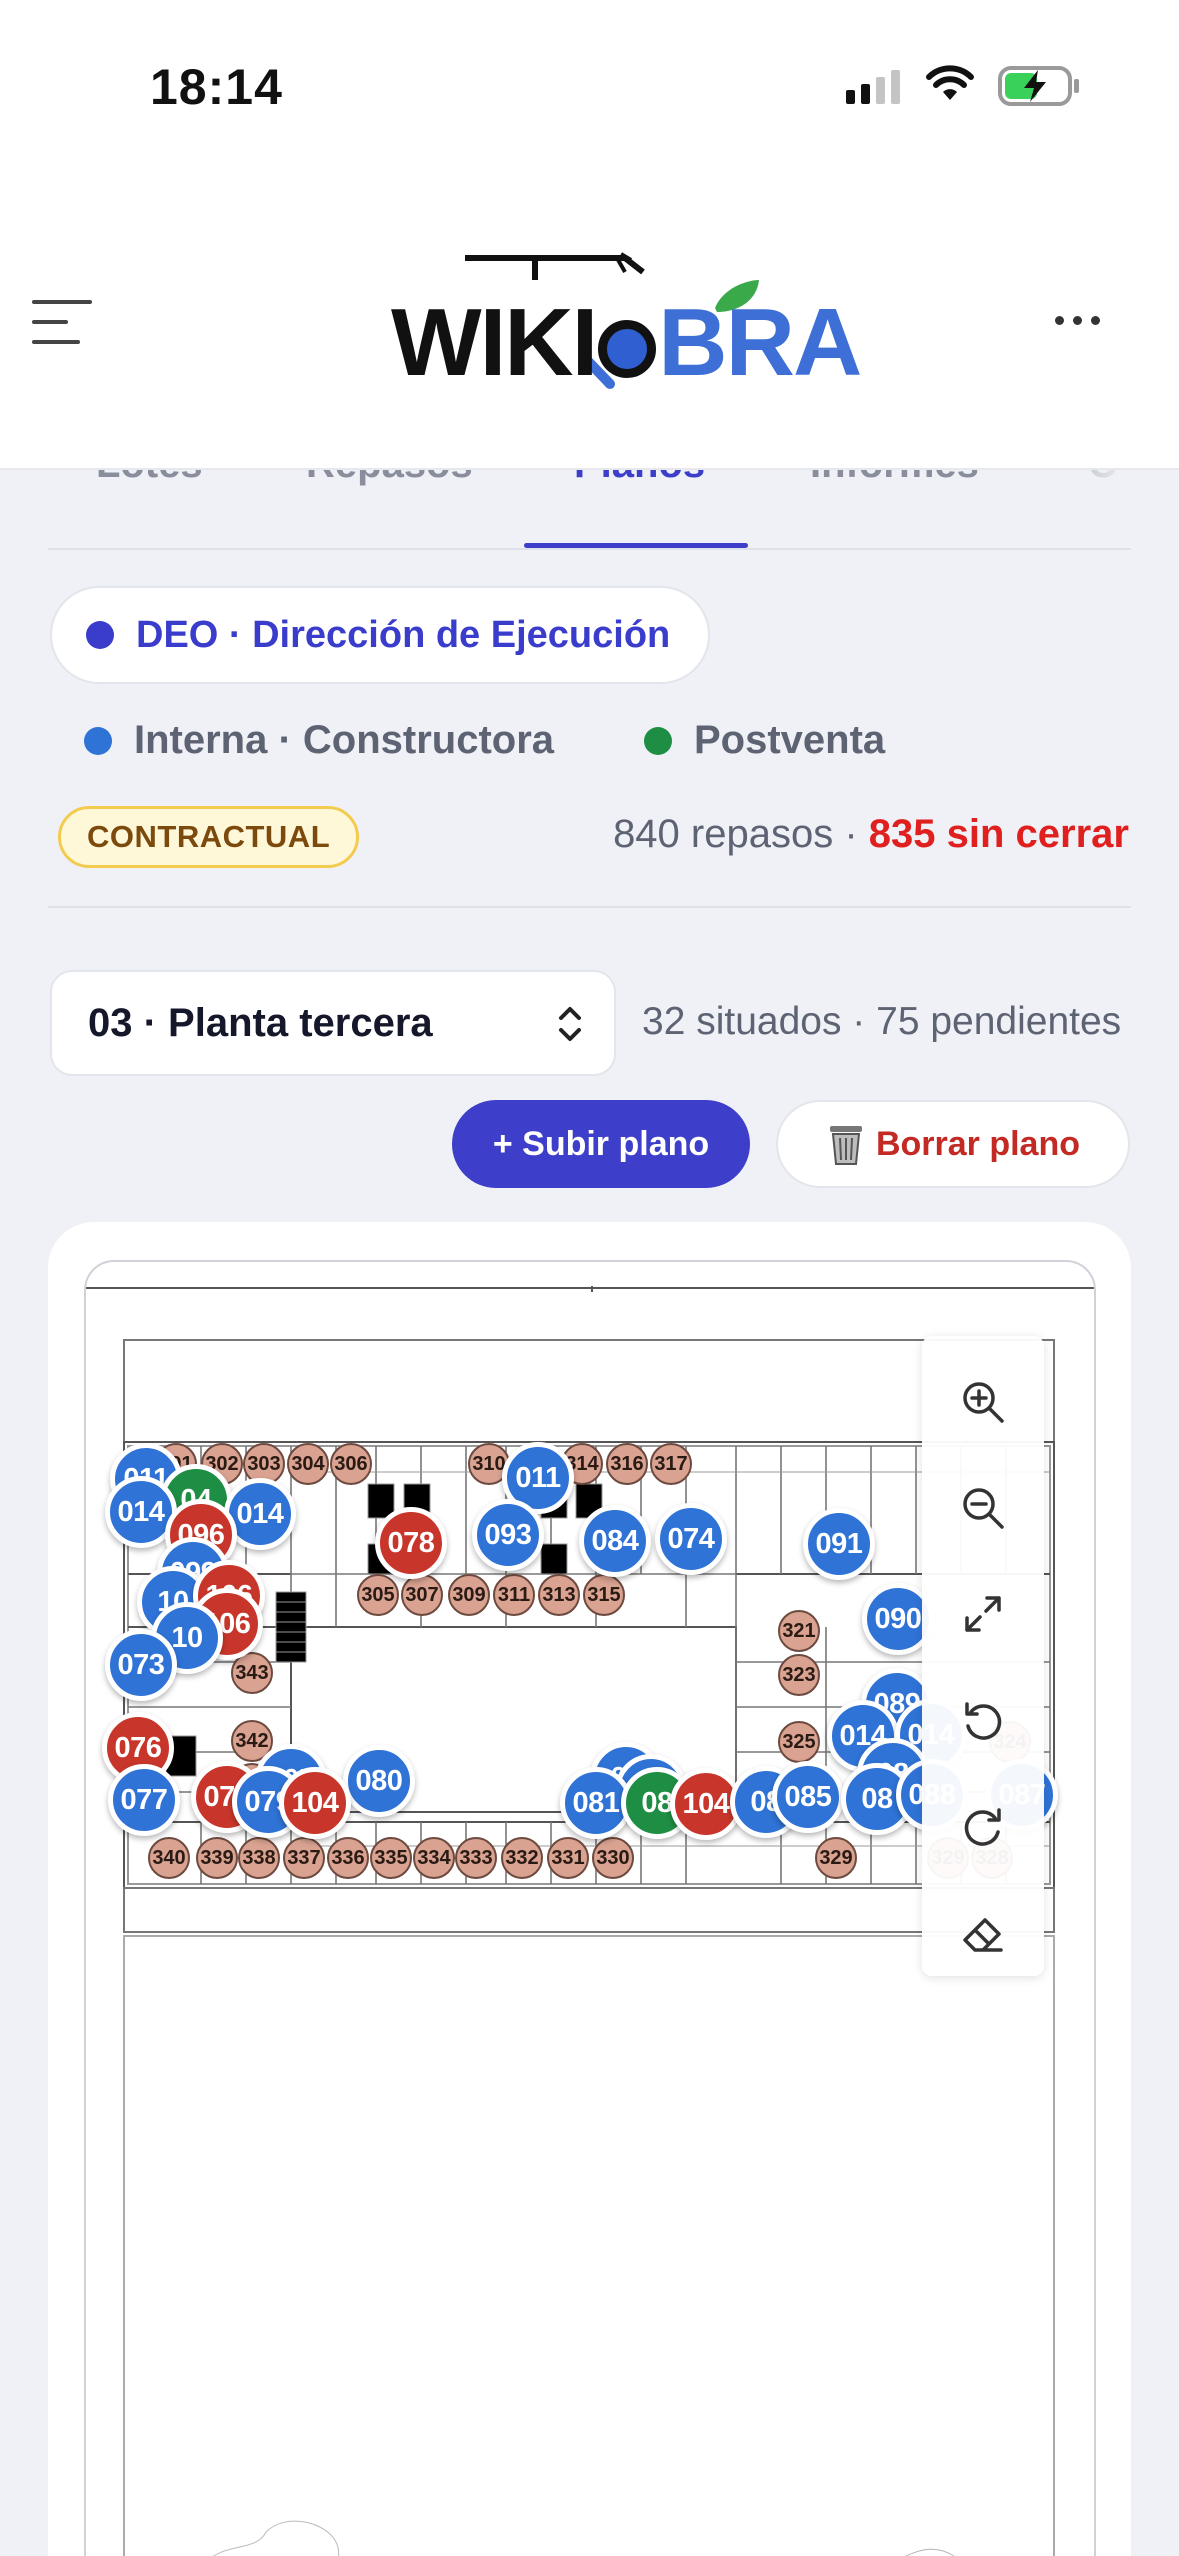 Image resolution: width=1179 pixels, height=2556 pixels. What do you see at coordinates (144, 1800) in the screenshot?
I see `issue-pin: 077` at bounding box center [144, 1800].